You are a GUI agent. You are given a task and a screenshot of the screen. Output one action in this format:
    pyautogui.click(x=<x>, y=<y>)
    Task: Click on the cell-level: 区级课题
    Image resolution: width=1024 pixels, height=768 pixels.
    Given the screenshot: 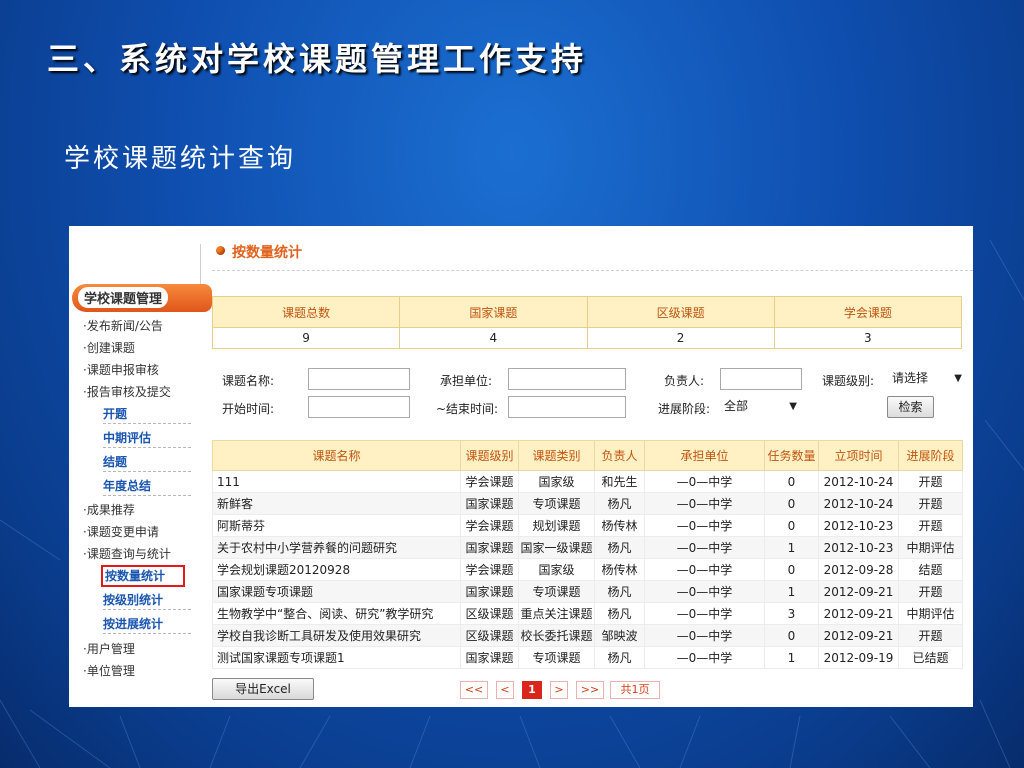 What is the action you would take?
    pyautogui.click(x=489, y=613)
    